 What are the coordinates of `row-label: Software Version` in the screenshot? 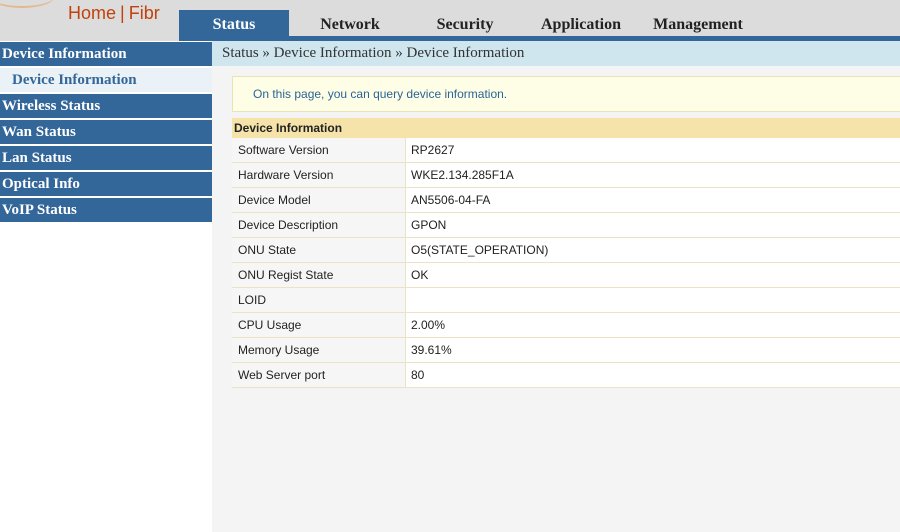 It's located at (319, 150).